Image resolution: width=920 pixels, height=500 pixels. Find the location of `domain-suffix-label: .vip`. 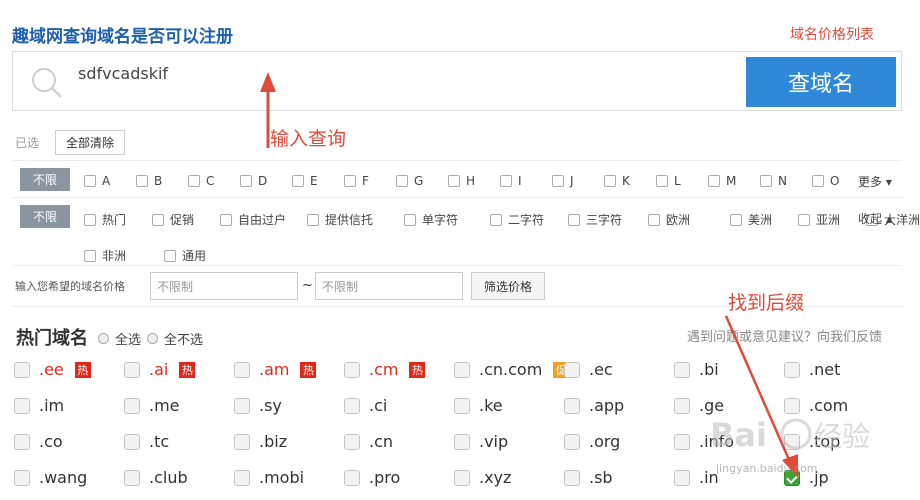

domain-suffix-label: .vip is located at coordinates (494, 441).